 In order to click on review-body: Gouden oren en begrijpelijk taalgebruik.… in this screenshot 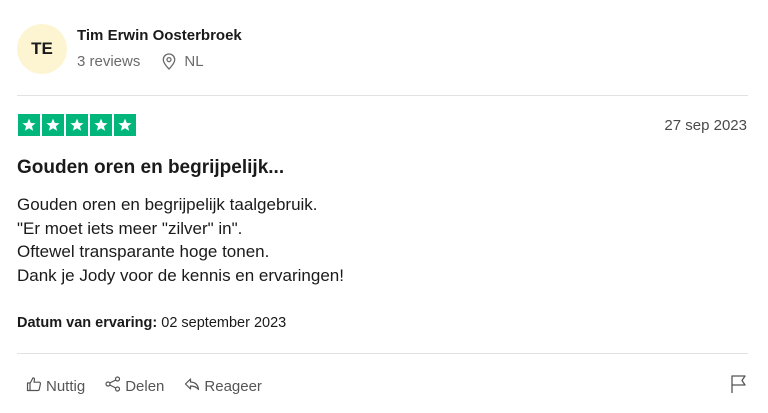, I will do `click(180, 240)`.